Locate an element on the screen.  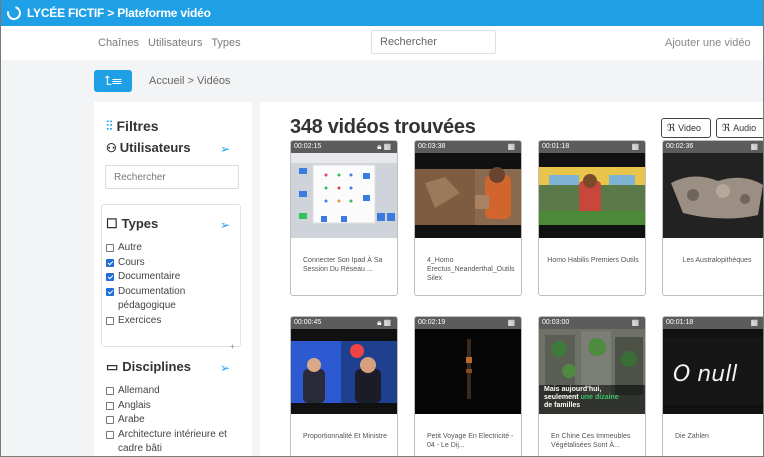
types-heading: ☐ Types is located at coordinates (132, 224).